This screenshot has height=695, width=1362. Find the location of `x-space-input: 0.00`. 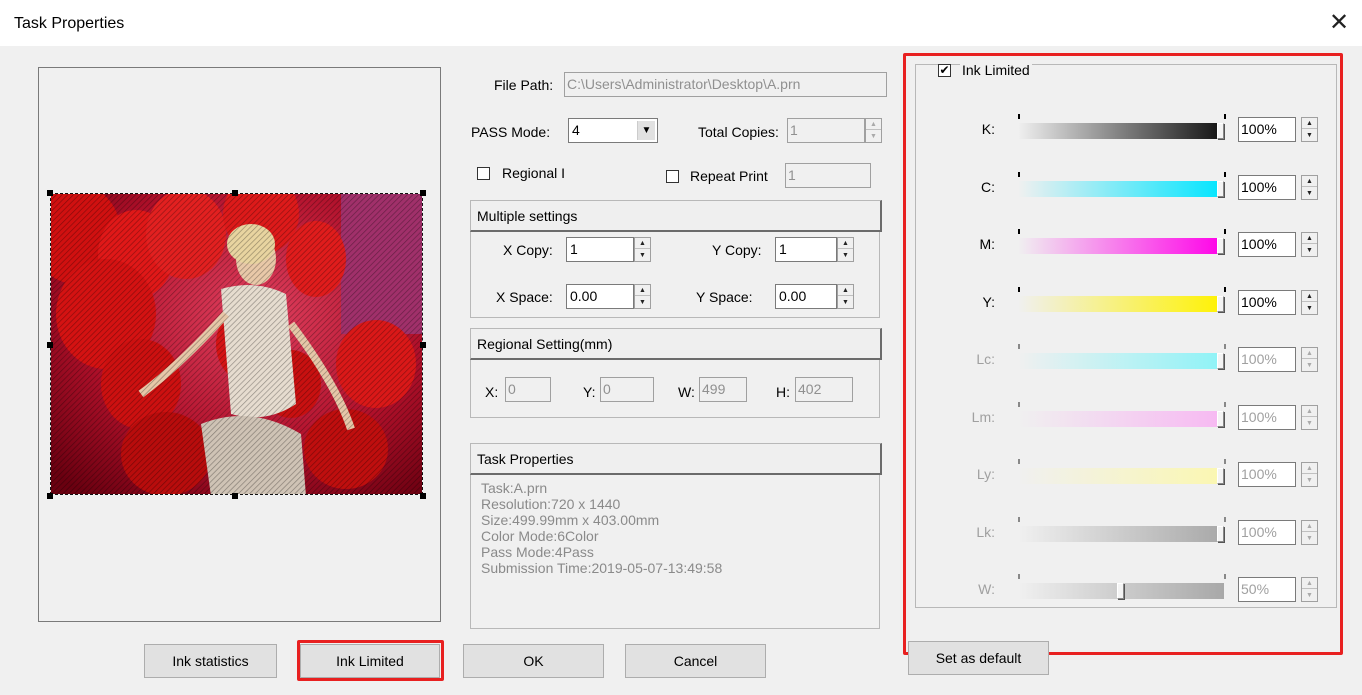

x-space-input: 0.00 is located at coordinates (600, 296).